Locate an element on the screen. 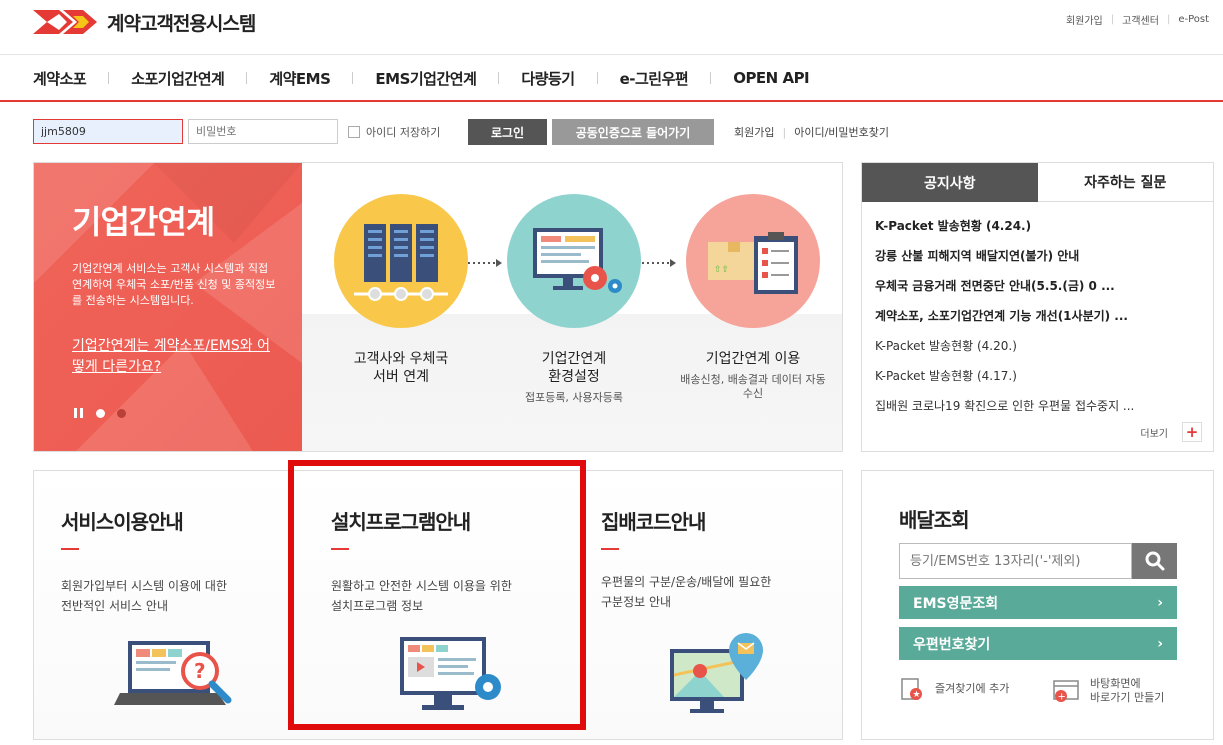  epost-link: e-Post is located at coordinates (1193, 19).